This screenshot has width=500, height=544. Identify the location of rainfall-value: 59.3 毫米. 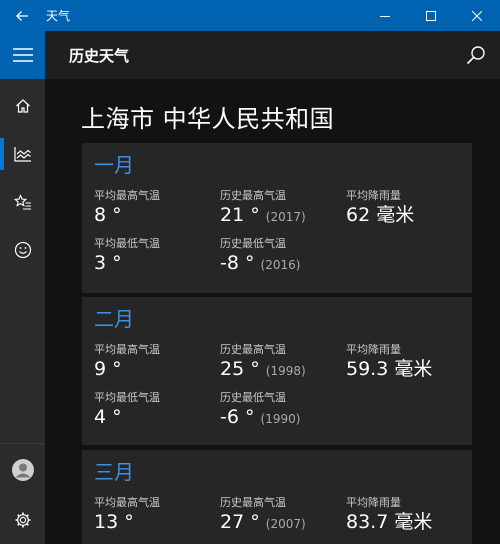
(389, 369).